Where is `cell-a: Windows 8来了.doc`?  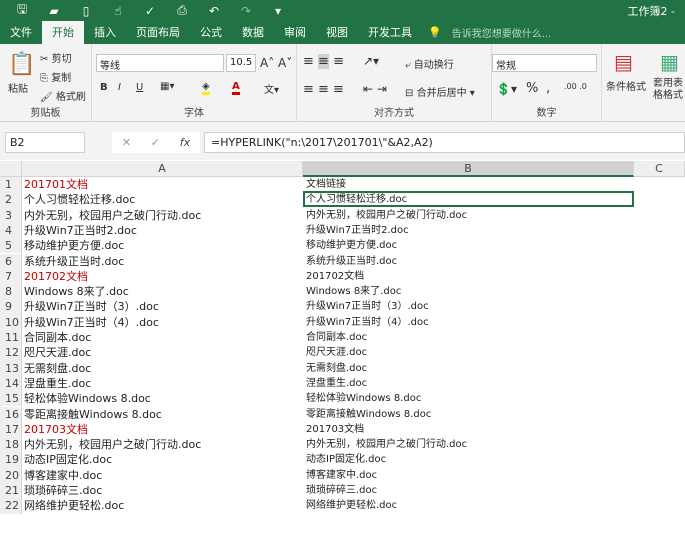
cell-a: Windows 8来了.doc is located at coordinates (162, 291).